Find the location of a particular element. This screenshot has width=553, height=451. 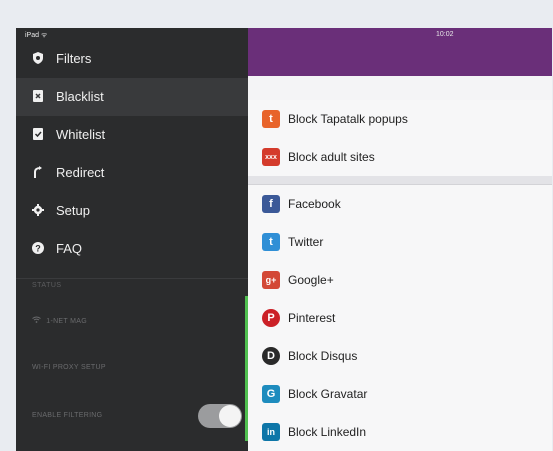

redirect-arrow-icon is located at coordinates (38, 172).